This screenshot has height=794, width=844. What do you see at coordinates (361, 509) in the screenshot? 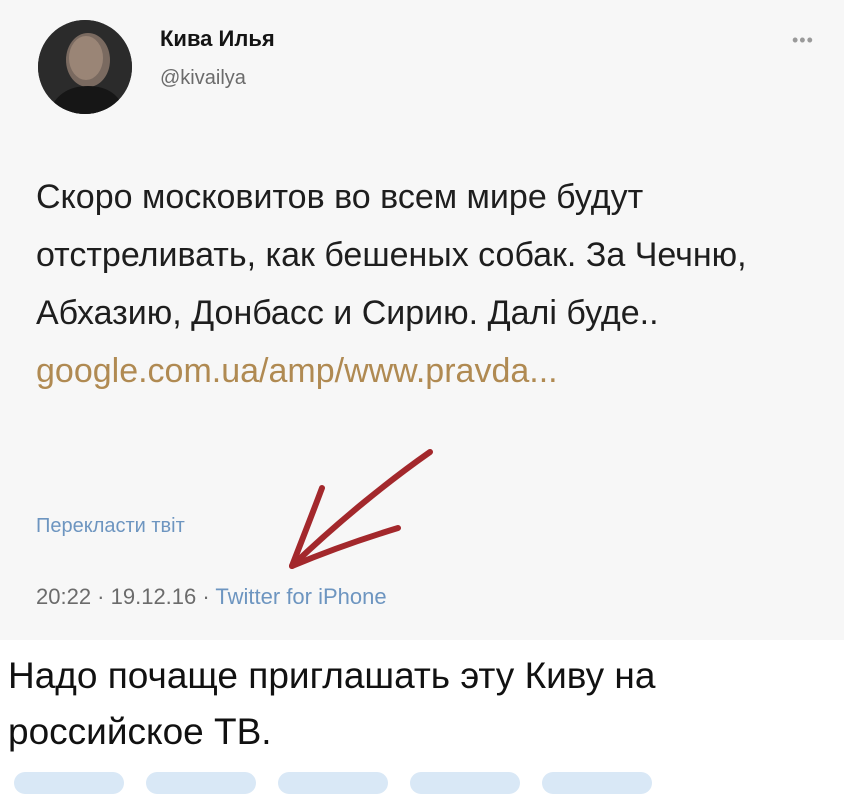
I see `red-arrow-annotation` at bounding box center [361, 509].